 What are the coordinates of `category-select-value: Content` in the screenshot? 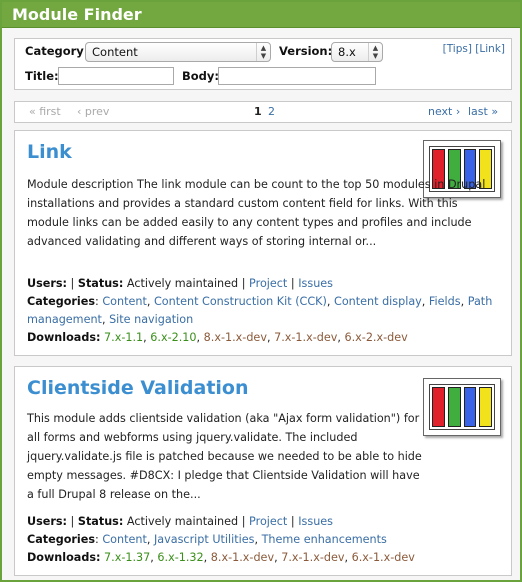 It's located at (115, 52).